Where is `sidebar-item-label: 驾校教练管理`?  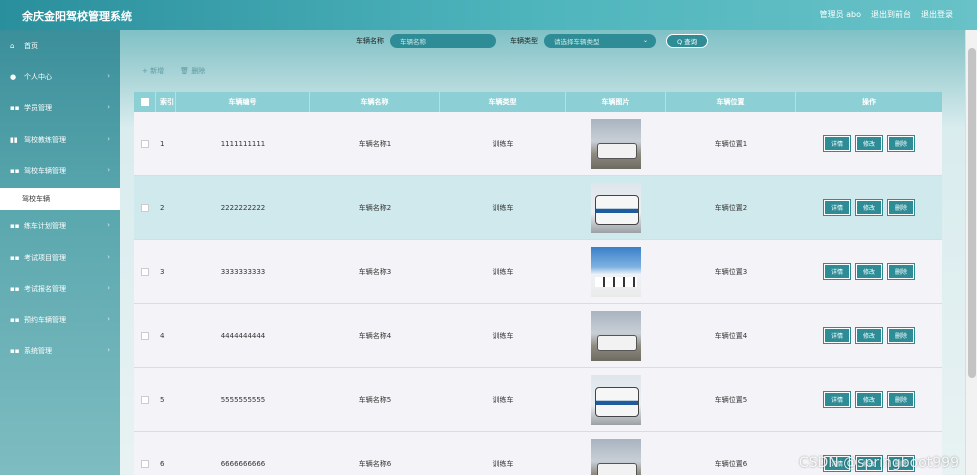
sidebar-item-label: 驾校教练管理 is located at coordinates (45, 140).